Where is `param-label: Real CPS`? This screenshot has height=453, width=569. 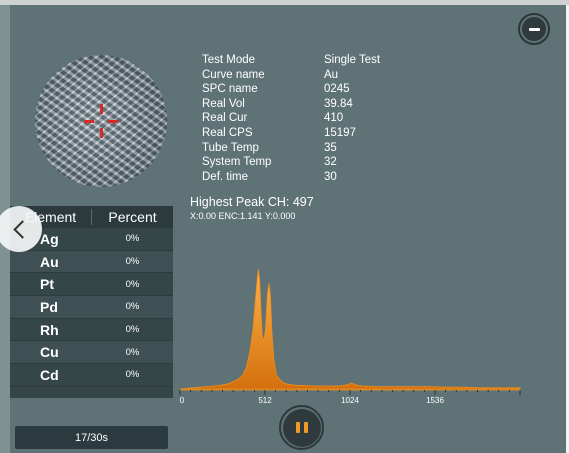
param-label: Real CPS is located at coordinates (227, 132).